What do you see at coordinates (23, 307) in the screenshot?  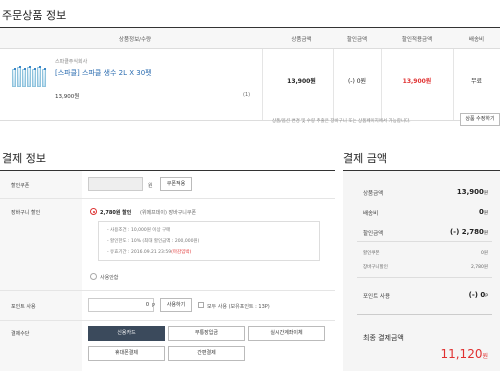 I see `points-label: 포인트 사용` at bounding box center [23, 307].